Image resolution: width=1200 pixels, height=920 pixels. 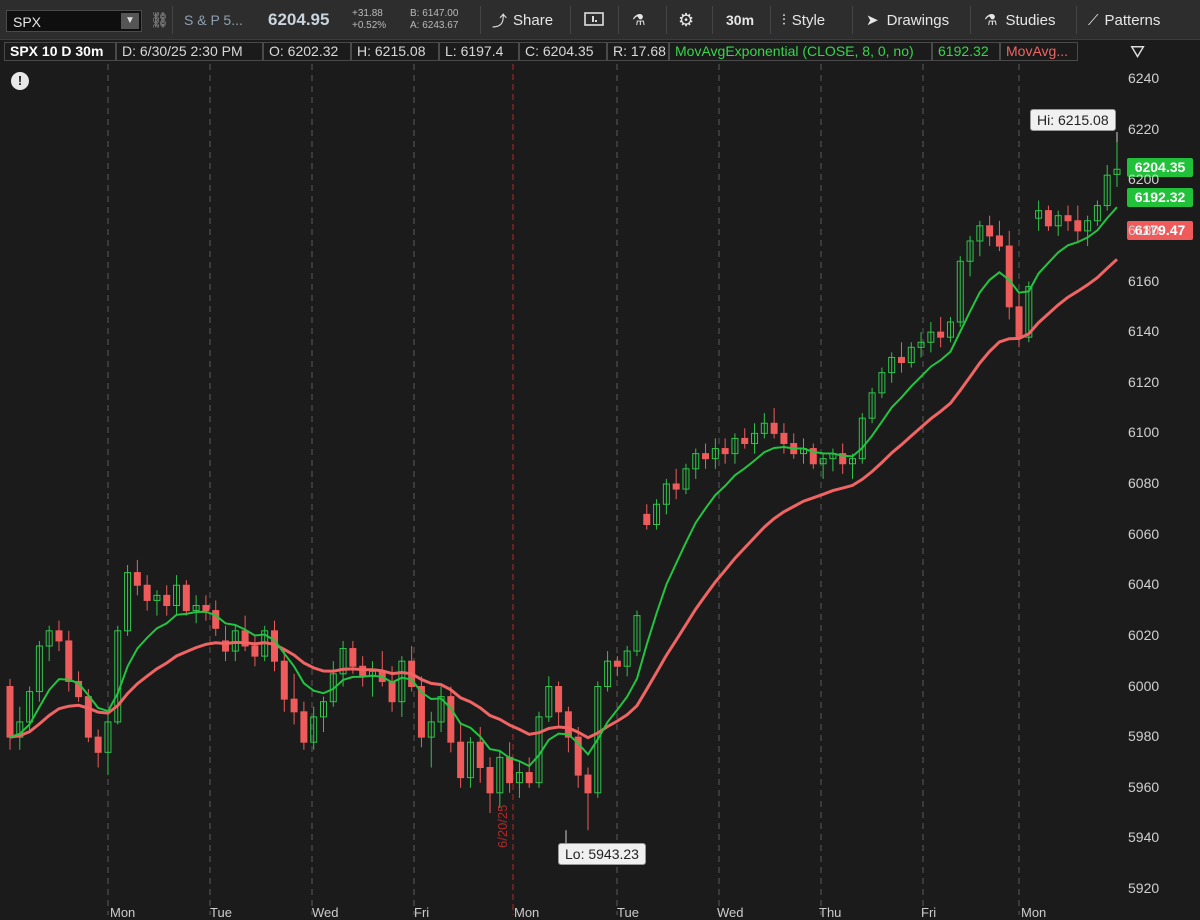 I want to click on price-tick-label: 6180, so click(x=1144, y=229).